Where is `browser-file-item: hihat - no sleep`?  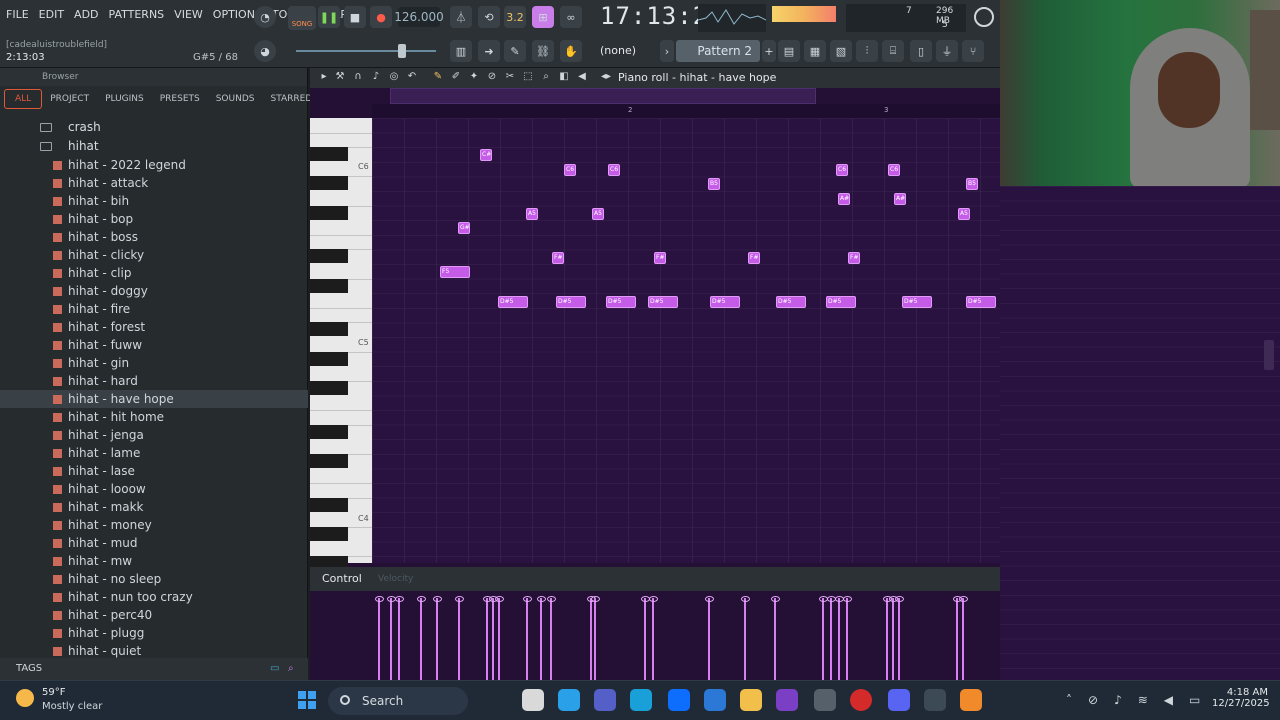
browser-file-item: hihat - no sleep is located at coordinates (154, 579).